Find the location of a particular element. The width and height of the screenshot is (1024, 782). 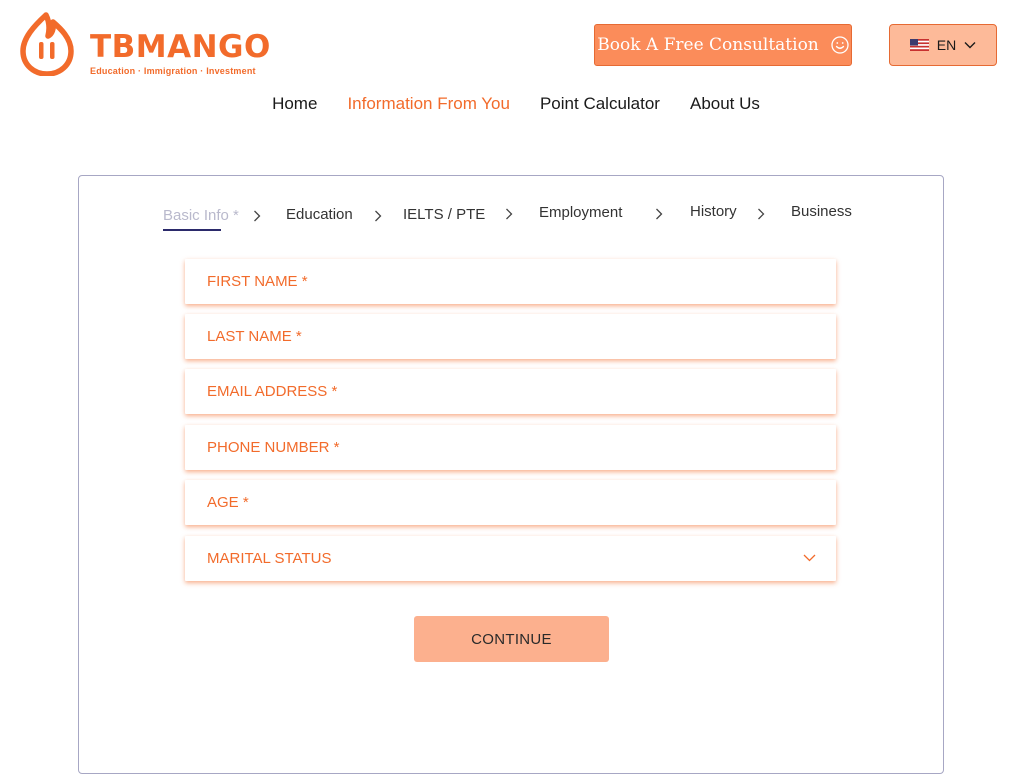

logo-name: TBMANGO is located at coordinates (180, 47).